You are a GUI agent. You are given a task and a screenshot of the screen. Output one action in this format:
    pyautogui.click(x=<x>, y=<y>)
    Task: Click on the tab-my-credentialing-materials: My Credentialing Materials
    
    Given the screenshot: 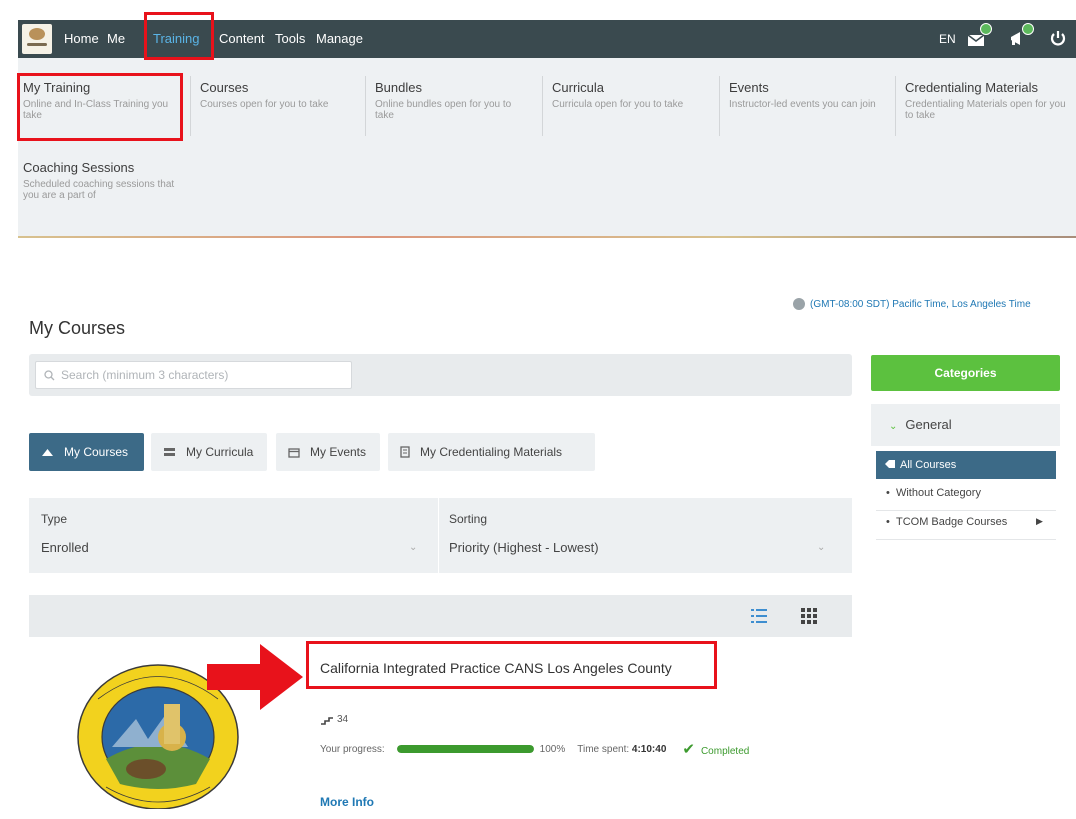 What is the action you would take?
    pyautogui.click(x=491, y=452)
    